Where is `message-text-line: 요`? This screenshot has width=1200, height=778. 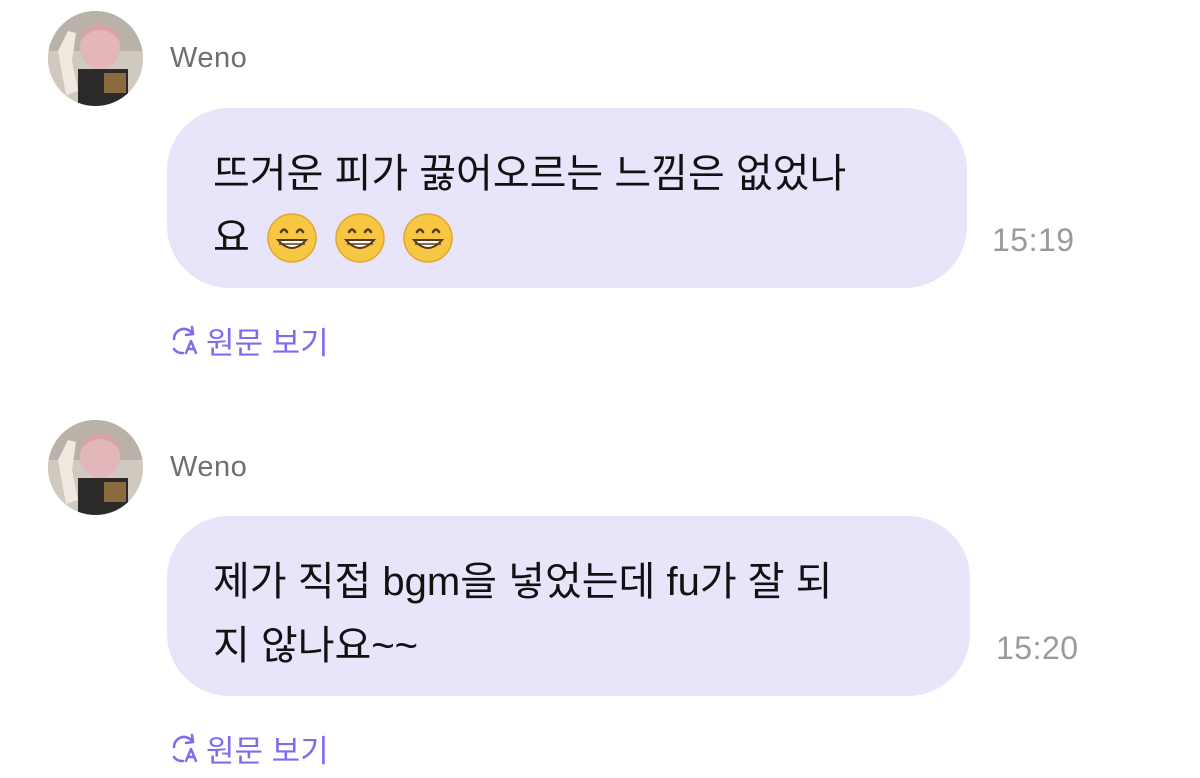
message-text-line: 요 is located at coordinates (570, 238).